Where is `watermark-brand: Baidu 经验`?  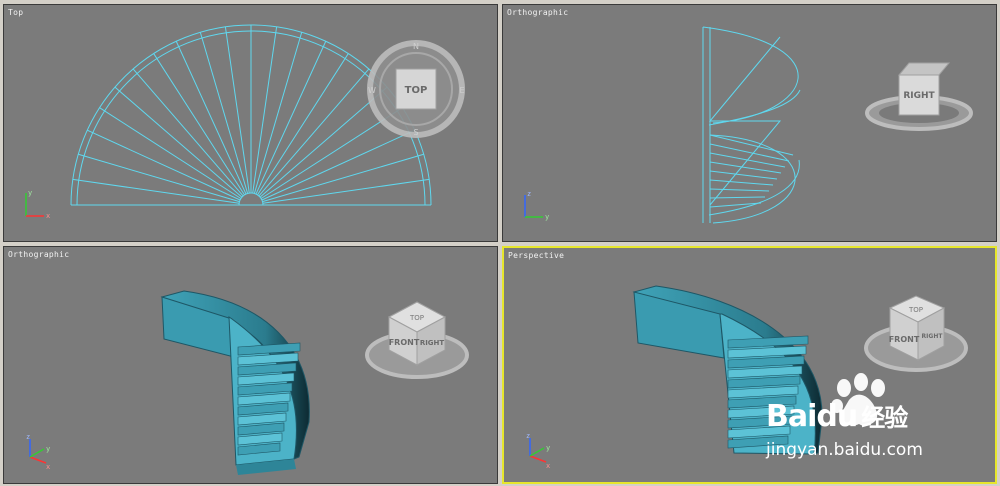 watermark-brand: Baidu 经验 is located at coordinates (837, 416).